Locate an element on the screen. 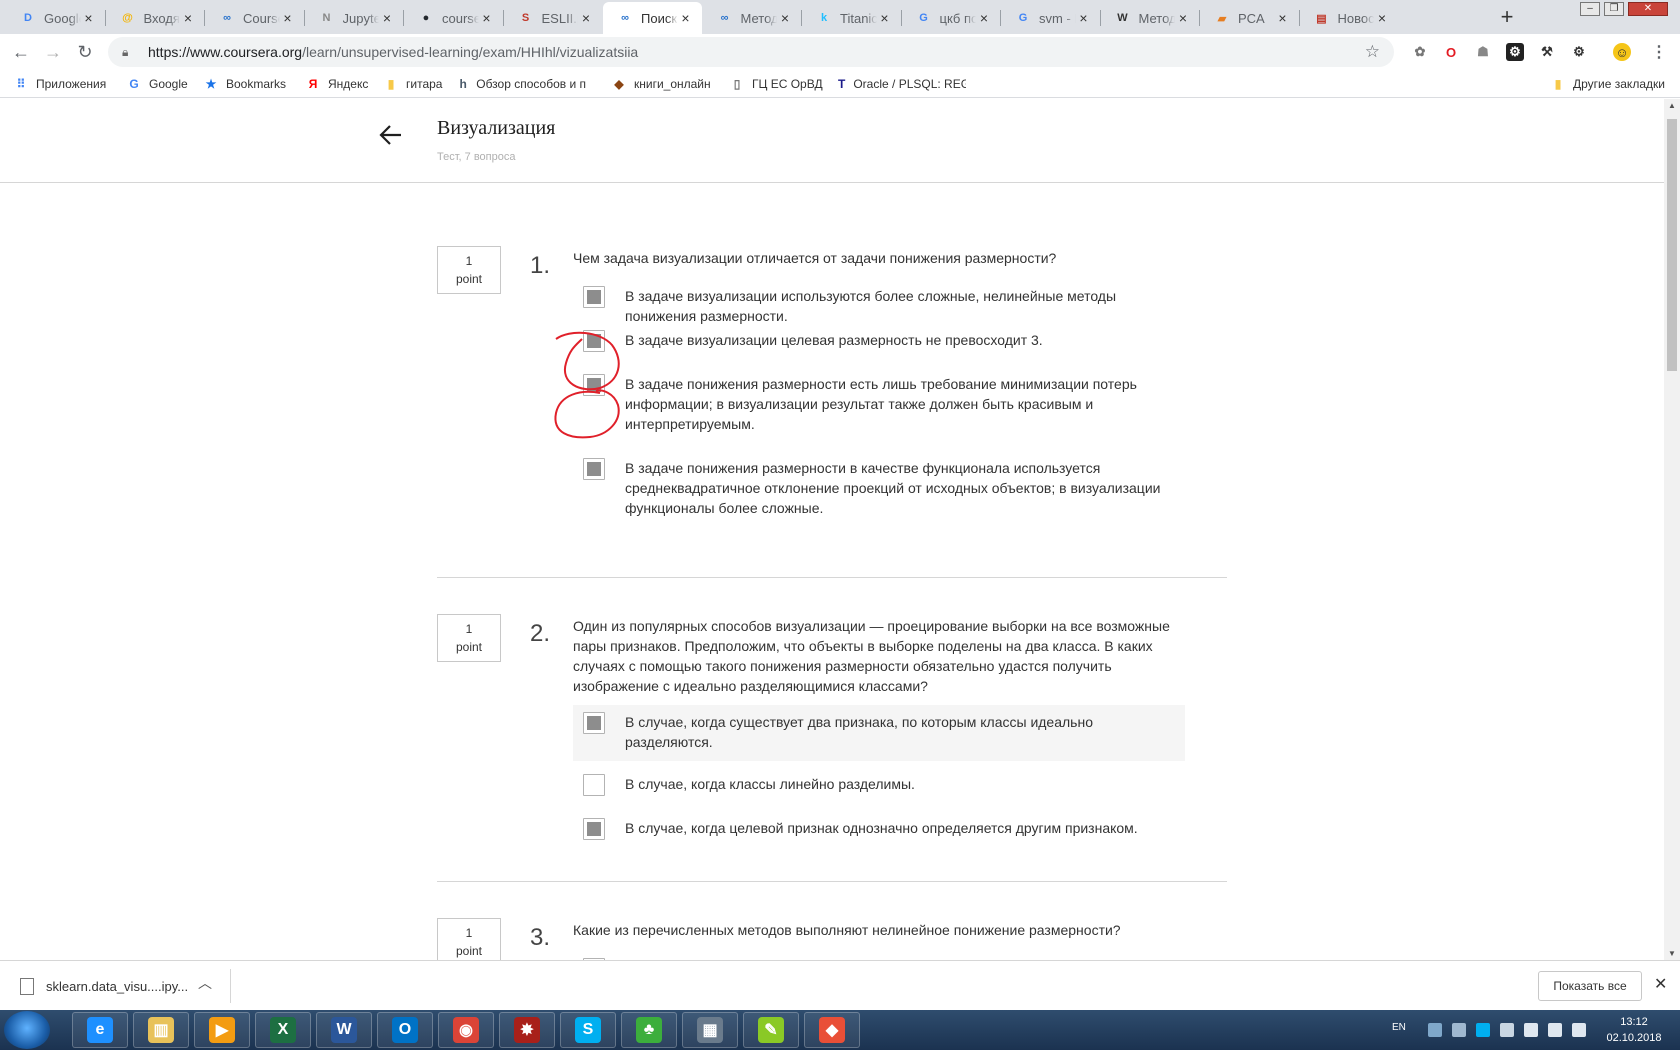 Image resolution: width=1680 pixels, height=1050 pixels. reload-button: ↻ is located at coordinates (85, 52).